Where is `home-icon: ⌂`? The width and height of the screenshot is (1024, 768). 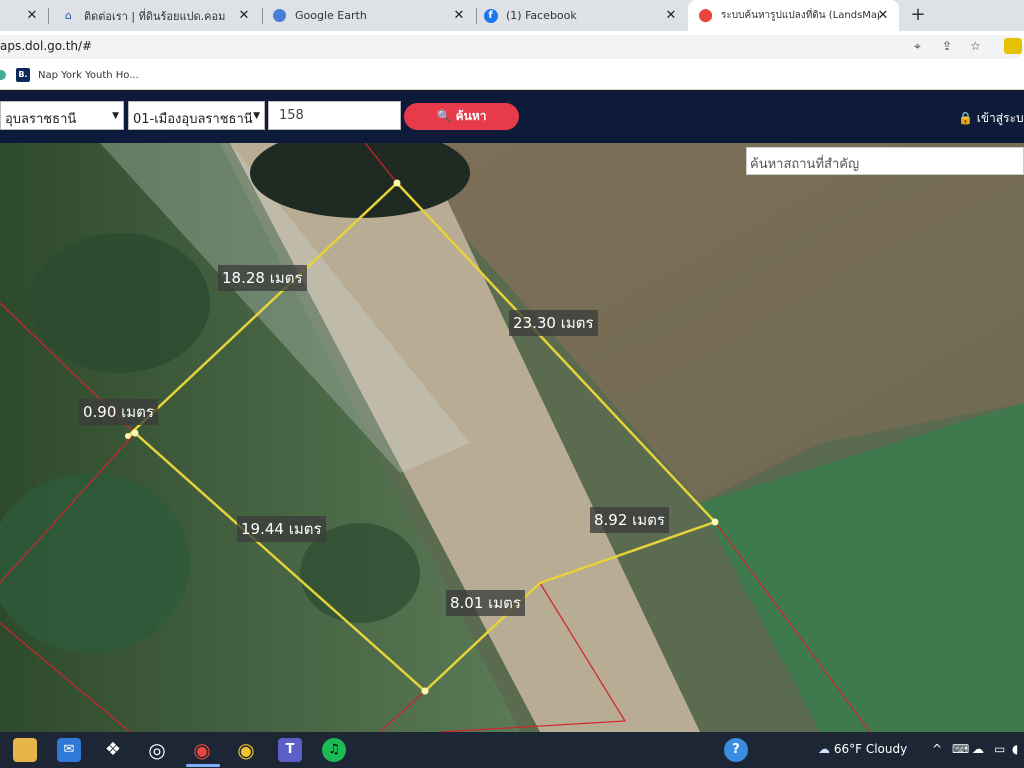
home-icon: ⌂ is located at coordinates (68, 15).